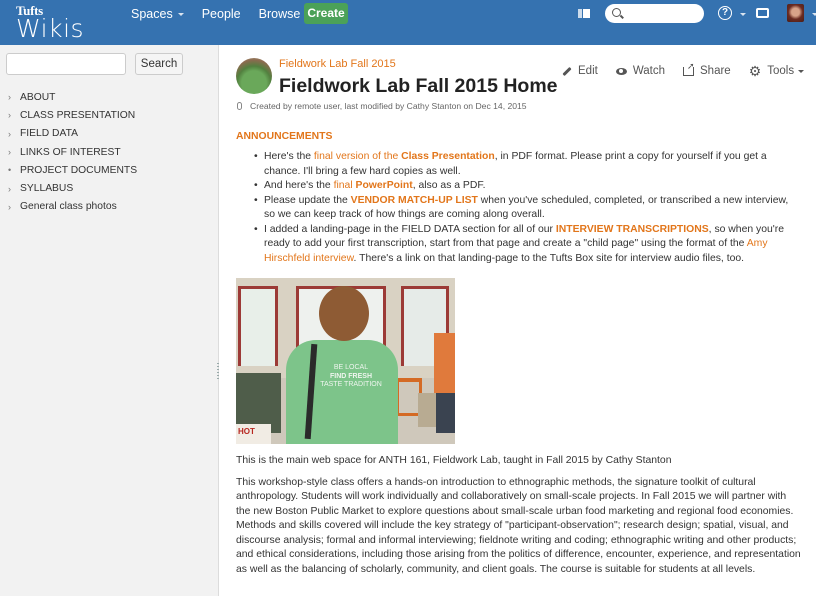 This screenshot has width=816, height=596. I want to click on tree-item-field-data: › FIELD DATA, so click(72, 134).